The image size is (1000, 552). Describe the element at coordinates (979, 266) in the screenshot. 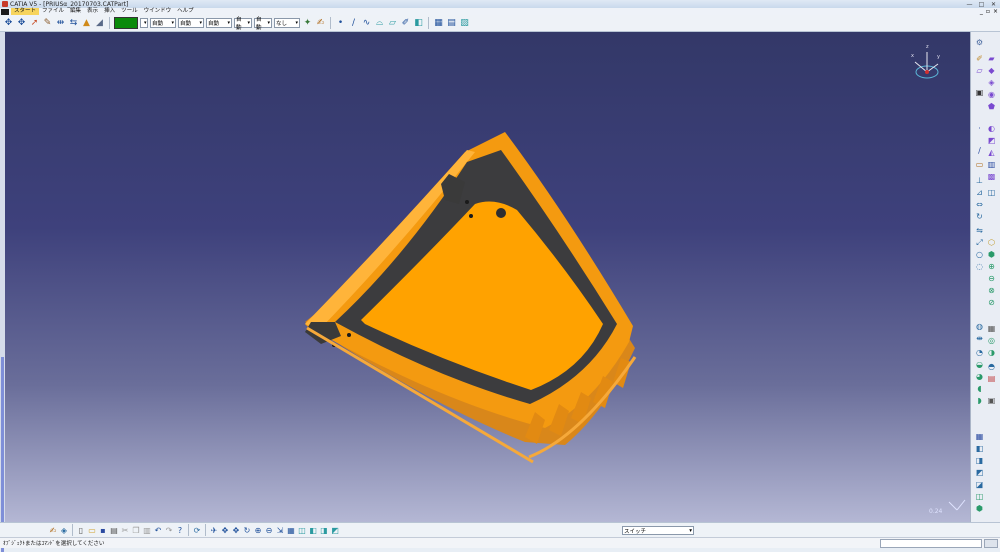

I see `arc-icon: ◌` at that location.